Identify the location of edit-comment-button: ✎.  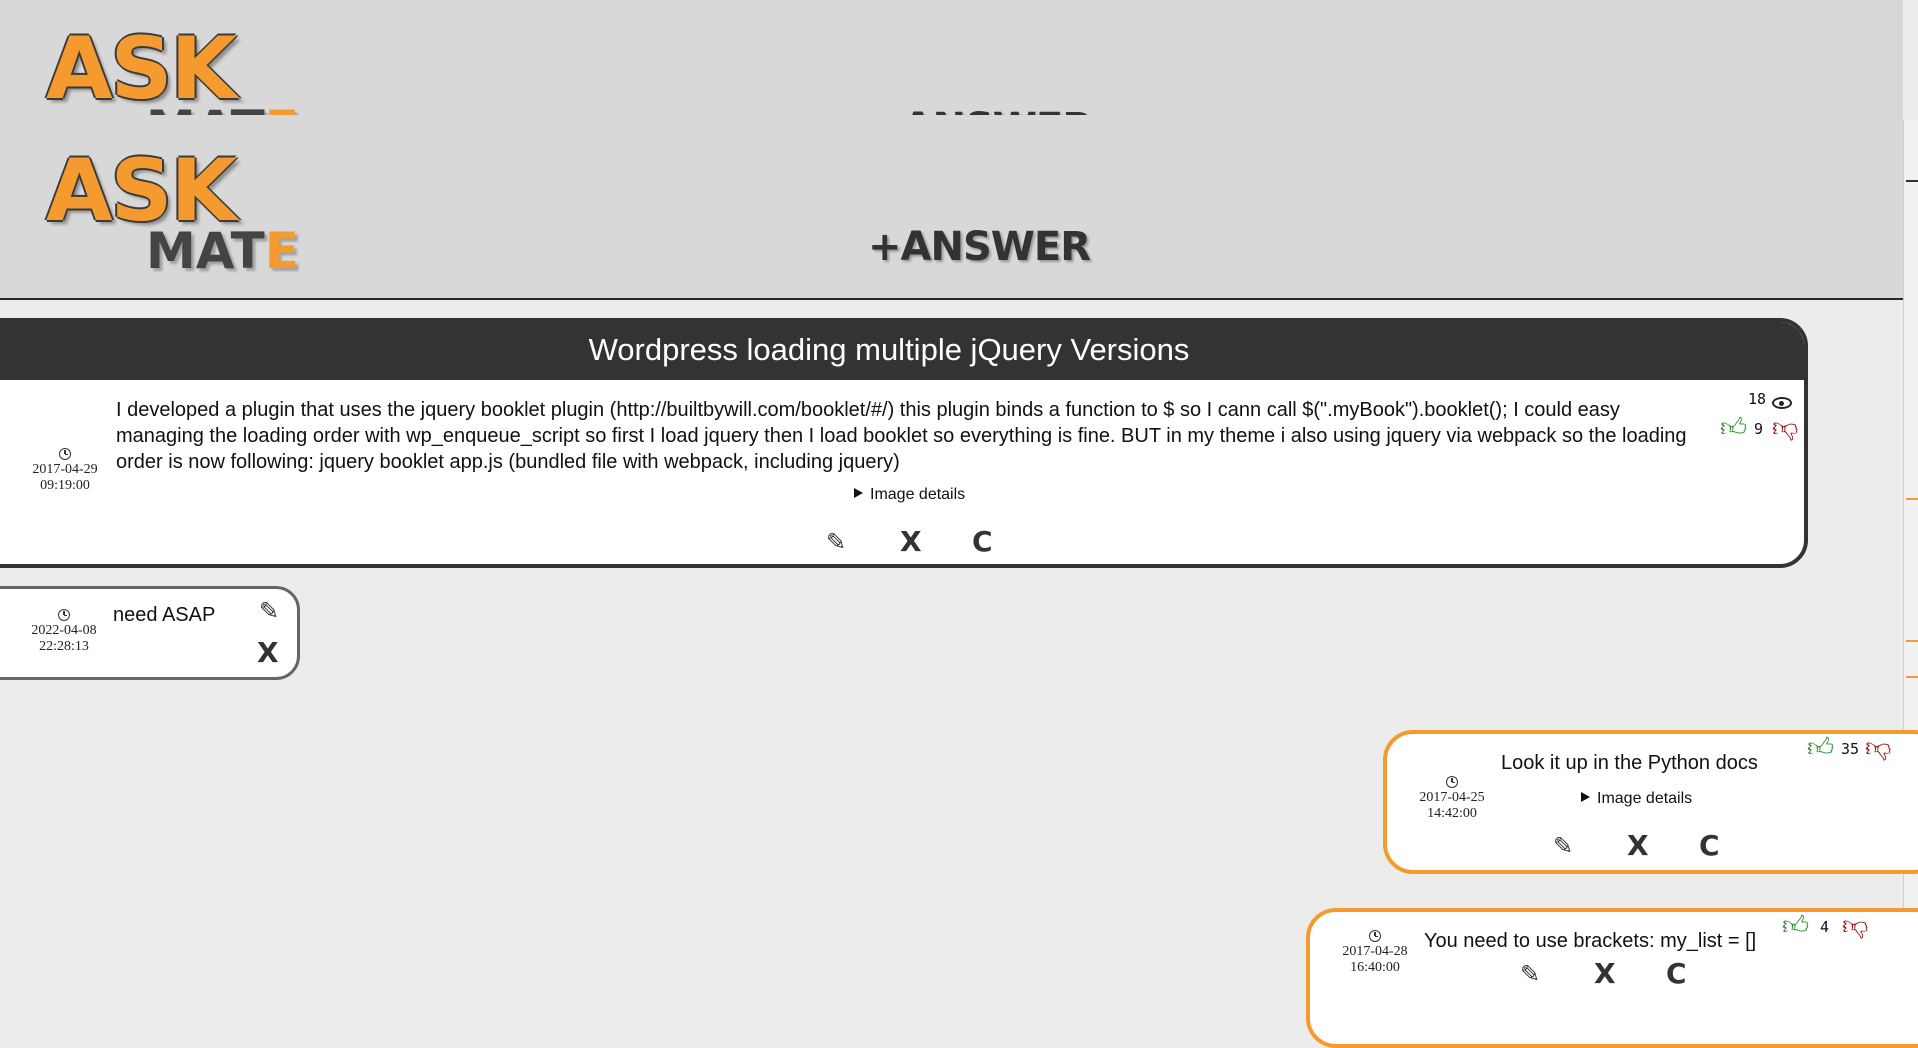
(269, 611).